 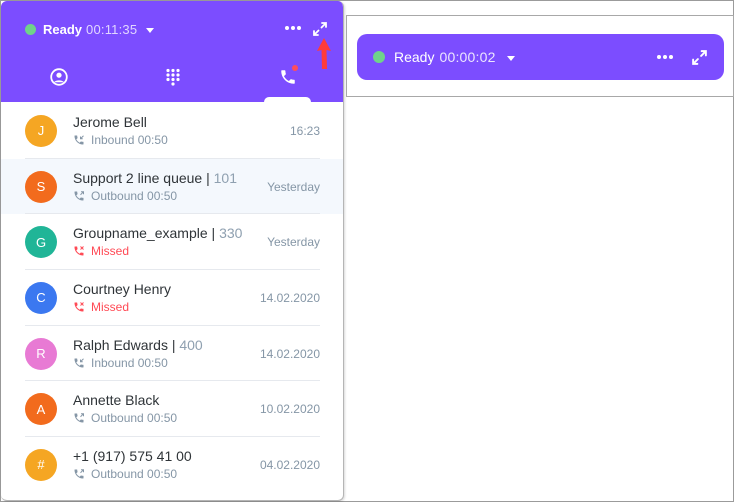 What do you see at coordinates (191, 344) in the screenshot?
I see `contact-extension: 400` at bounding box center [191, 344].